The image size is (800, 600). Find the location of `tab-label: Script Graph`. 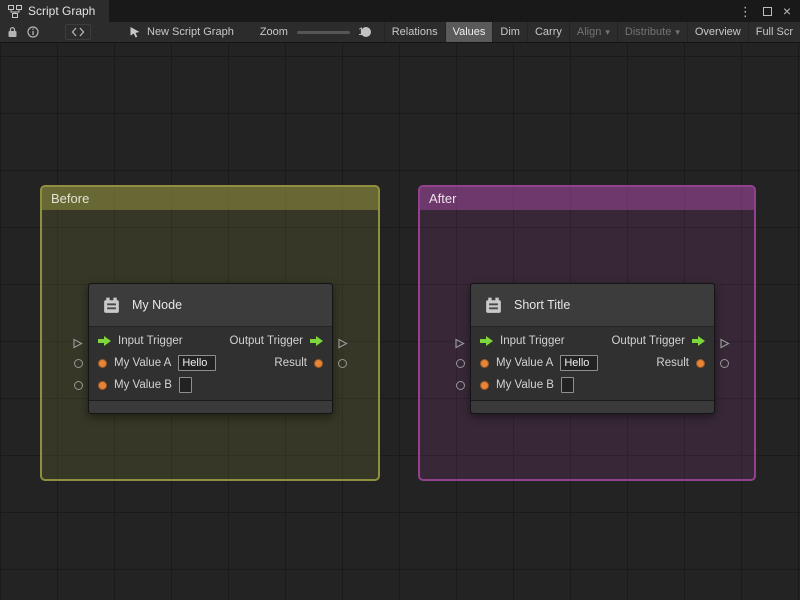

tab-label: Script Graph is located at coordinates (62, 11).